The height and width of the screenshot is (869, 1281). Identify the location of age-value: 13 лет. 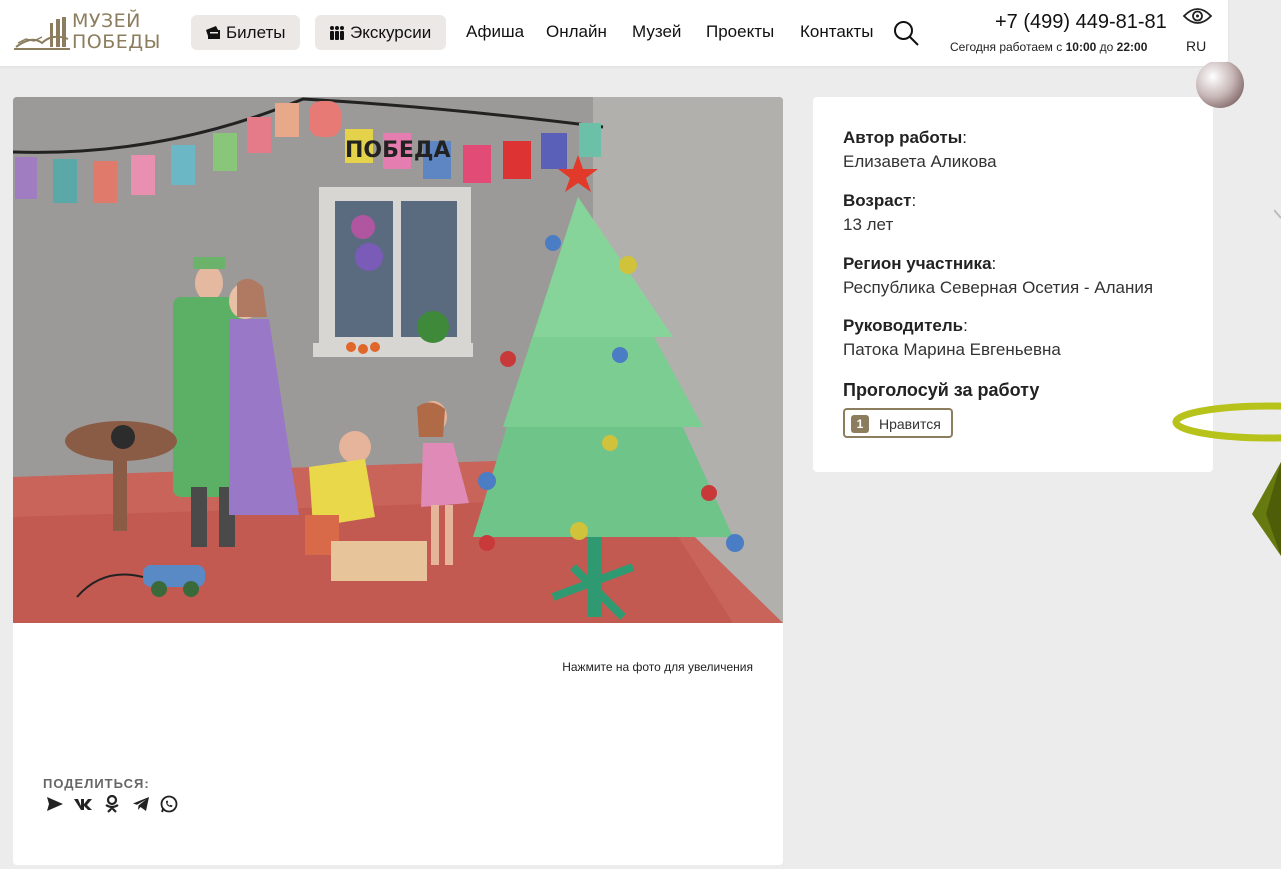
(868, 224).